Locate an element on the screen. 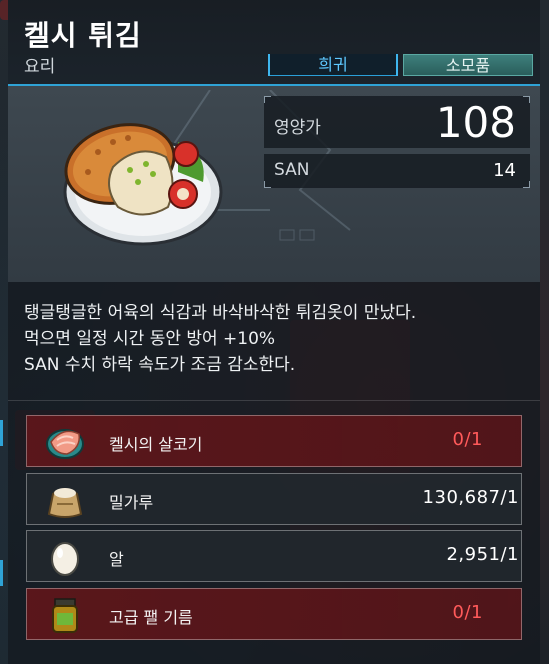  ingredient-row-egg: 알 2,951/1 is located at coordinates (274, 556).